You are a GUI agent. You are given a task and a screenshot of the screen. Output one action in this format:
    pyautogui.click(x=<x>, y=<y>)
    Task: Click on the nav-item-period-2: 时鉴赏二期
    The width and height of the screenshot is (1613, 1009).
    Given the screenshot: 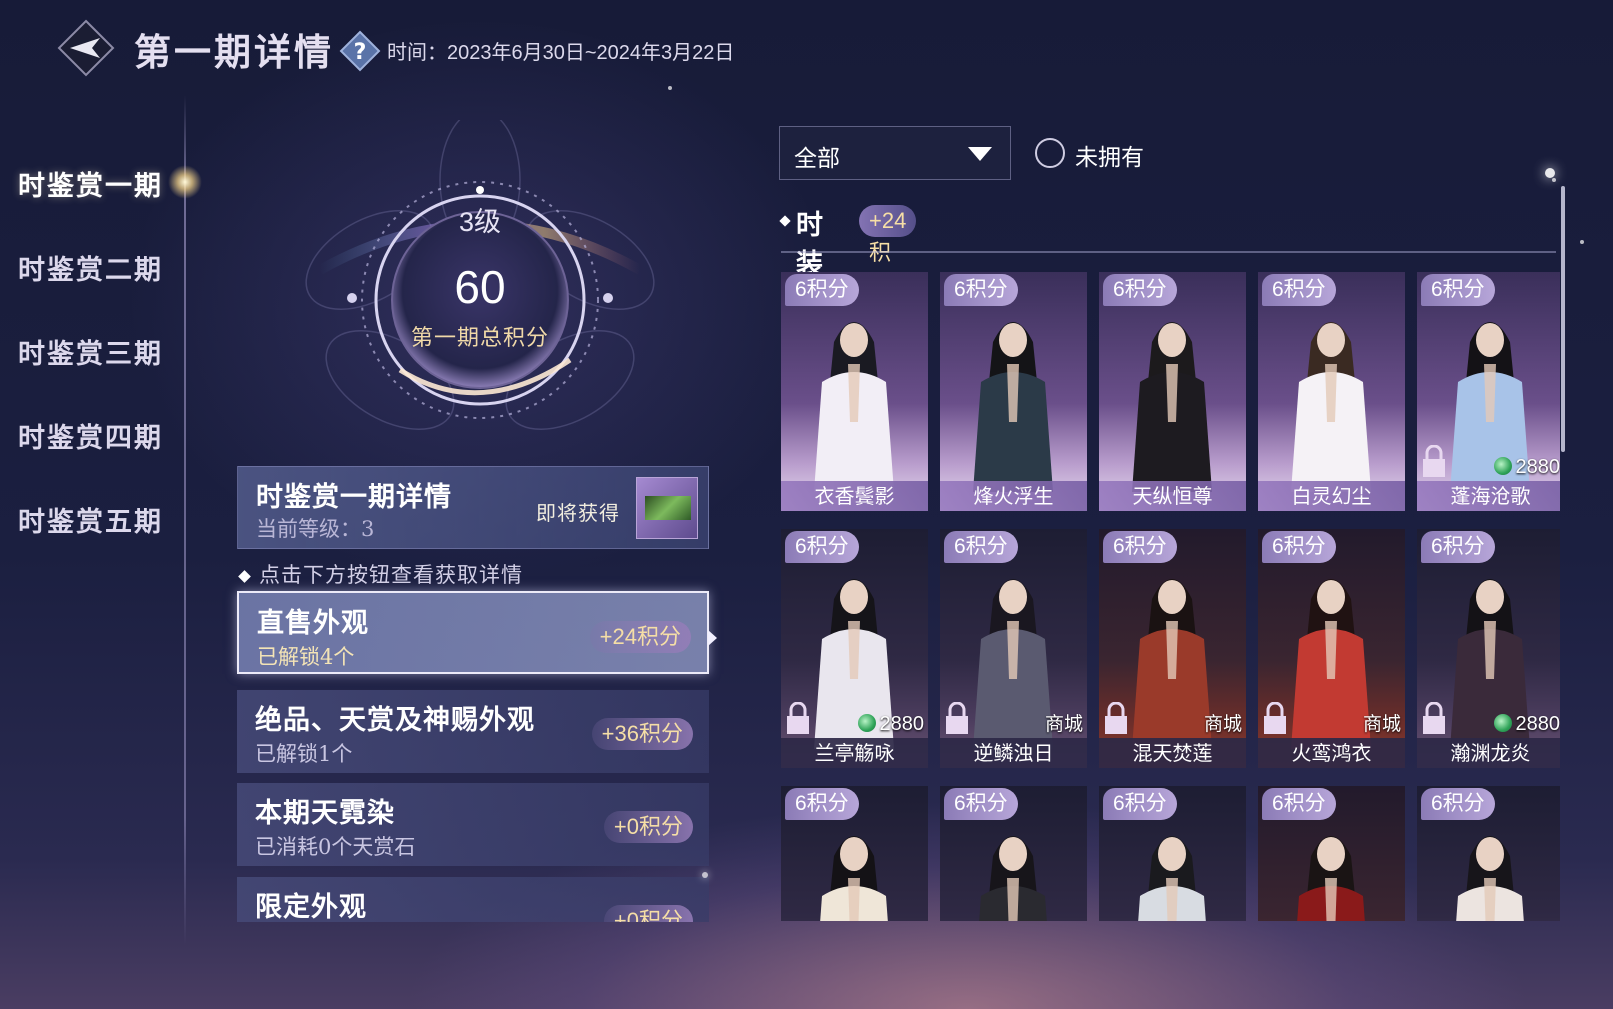 What is the action you would take?
    pyautogui.click(x=90, y=267)
    